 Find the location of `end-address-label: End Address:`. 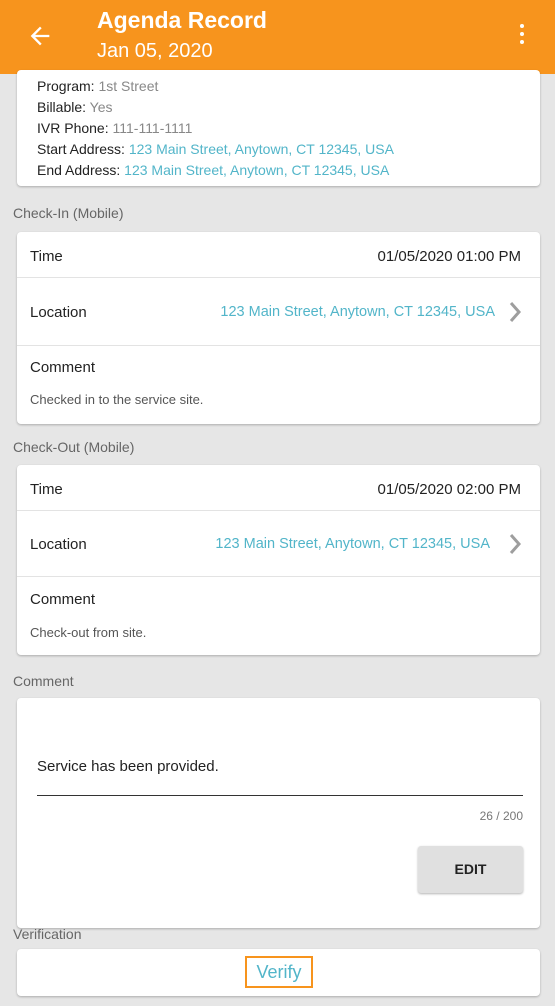

end-address-label: End Address: is located at coordinates (79, 170).